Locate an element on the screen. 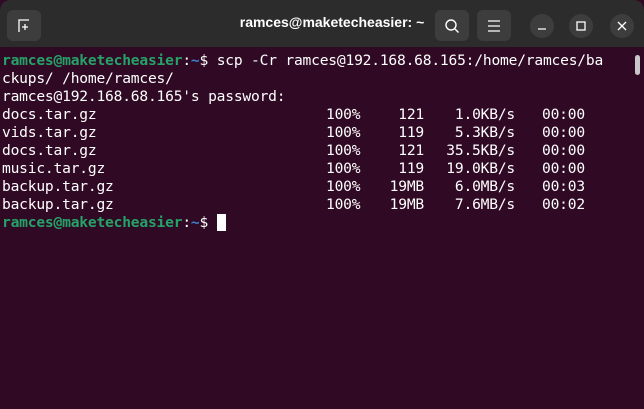 This screenshot has width=644, height=409. transfer-rate: 19.0KB/s is located at coordinates (480, 168).